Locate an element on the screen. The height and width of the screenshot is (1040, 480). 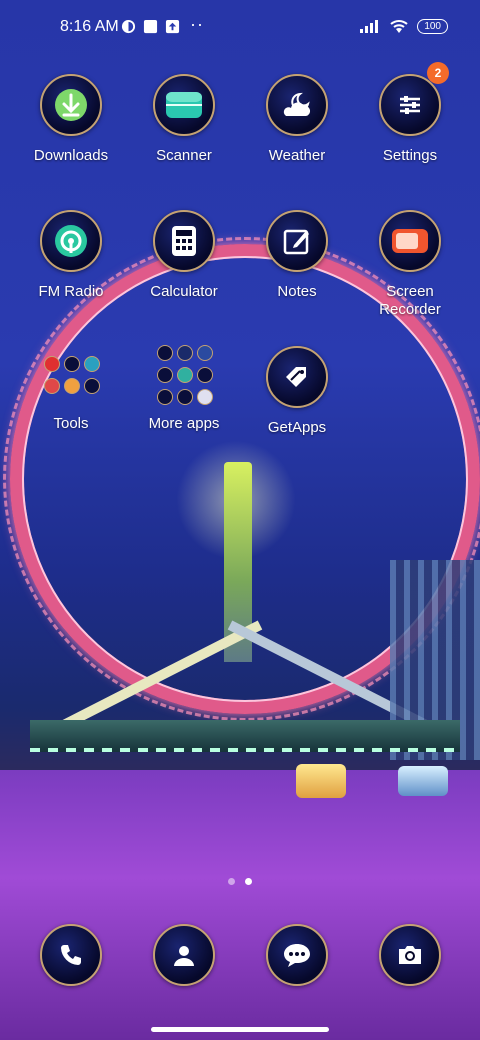
app-fm-radio: FM Radio is located at coordinates (71, 255).